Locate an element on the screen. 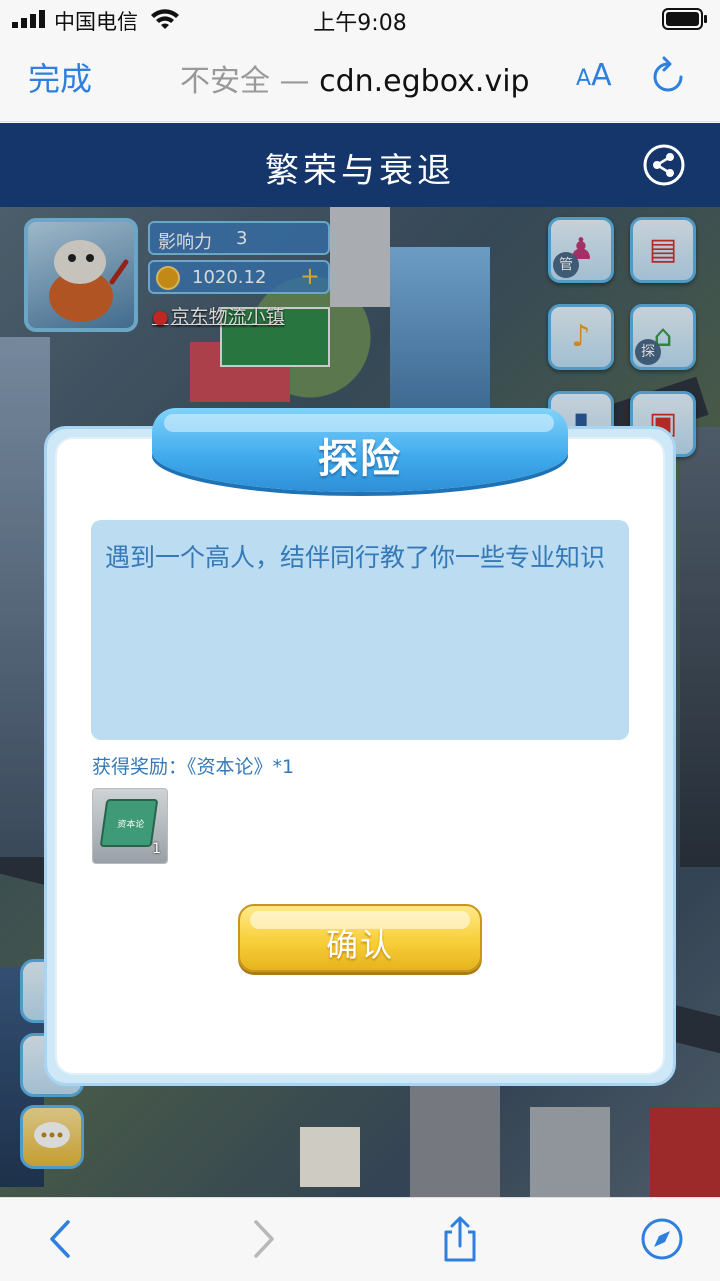 This screenshot has height=1281, width=720. confirm-button: 确认 is located at coordinates (360, 938).